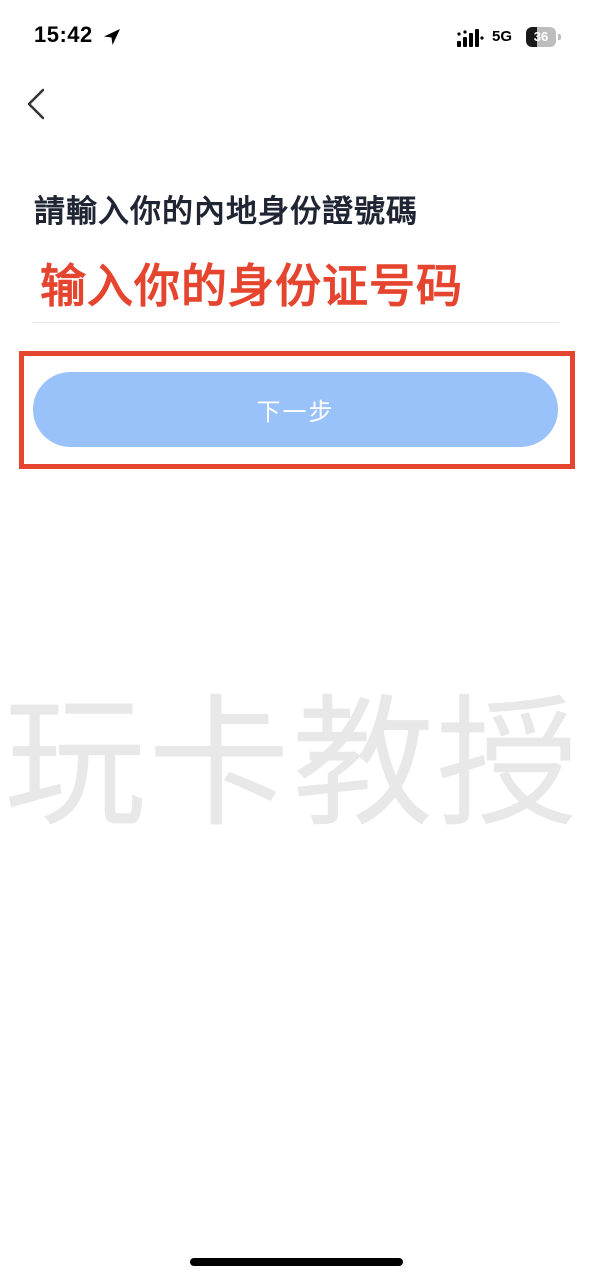  I want to click on page-title: 請輸入你的內地身份證號碼, so click(226, 212).